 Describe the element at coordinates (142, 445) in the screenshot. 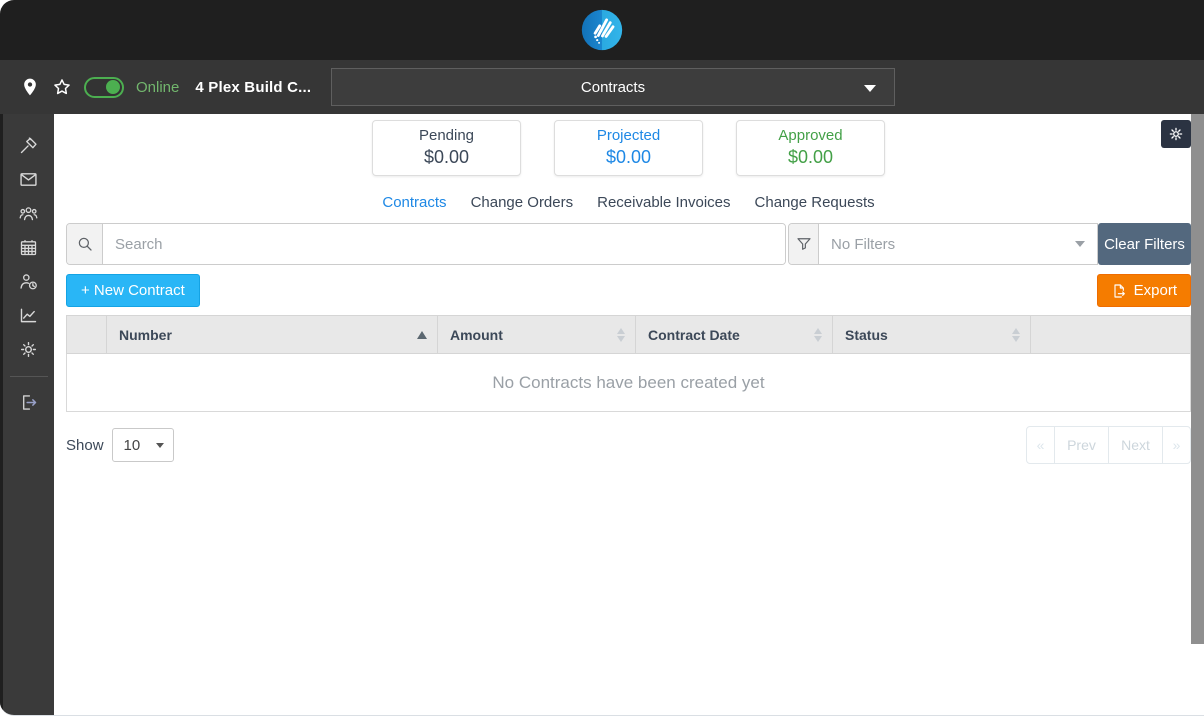

I see `page-size-select: 10` at that location.